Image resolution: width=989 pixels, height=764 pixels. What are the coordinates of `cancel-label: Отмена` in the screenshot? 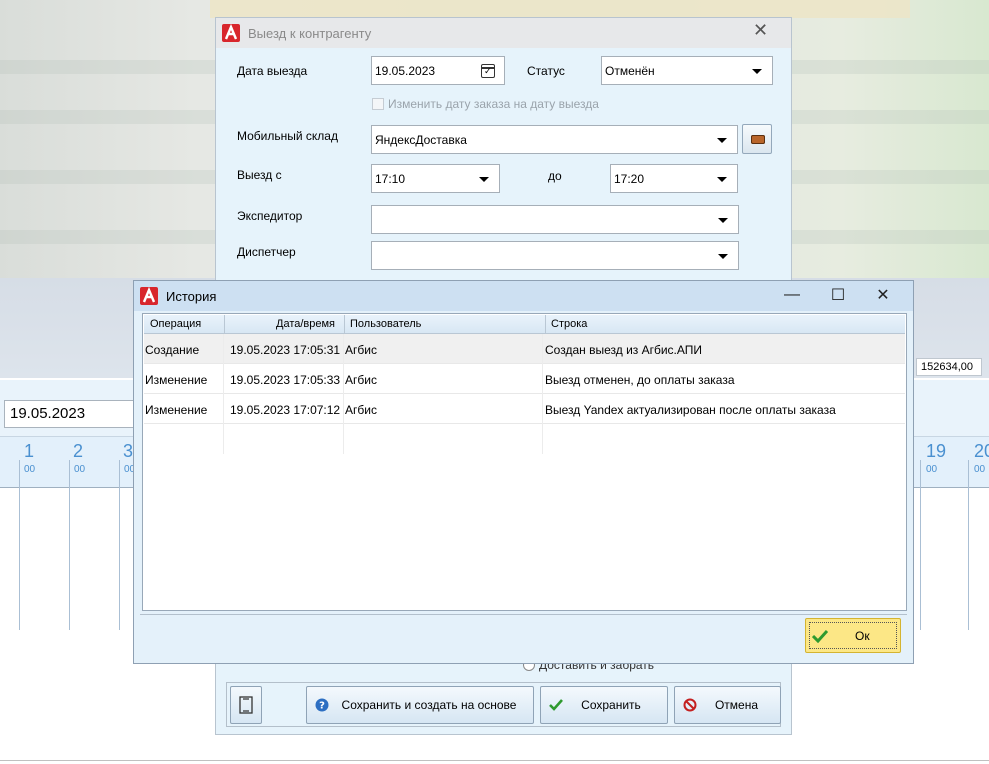 It's located at (736, 705).